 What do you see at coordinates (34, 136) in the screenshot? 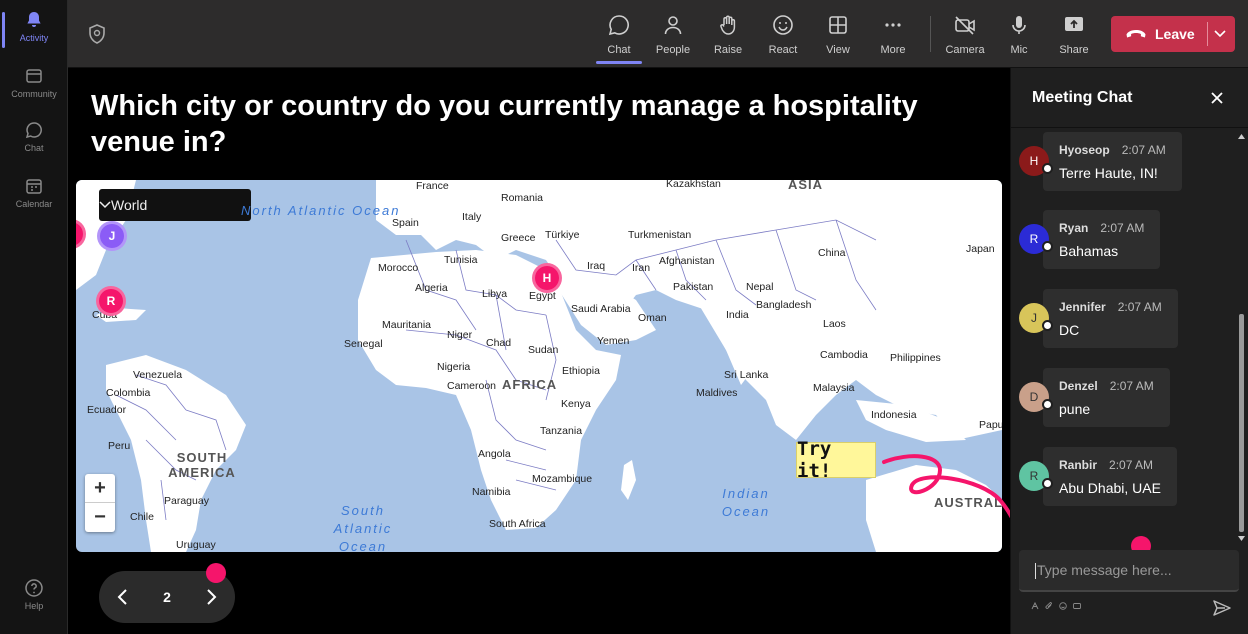
I see `rail-item-chat: Chat` at bounding box center [34, 136].